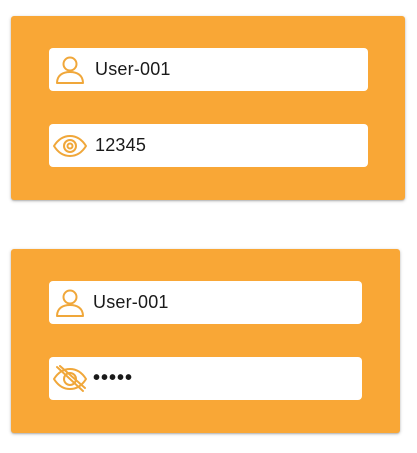  I want to click on password-field: •••••, so click(205, 378).